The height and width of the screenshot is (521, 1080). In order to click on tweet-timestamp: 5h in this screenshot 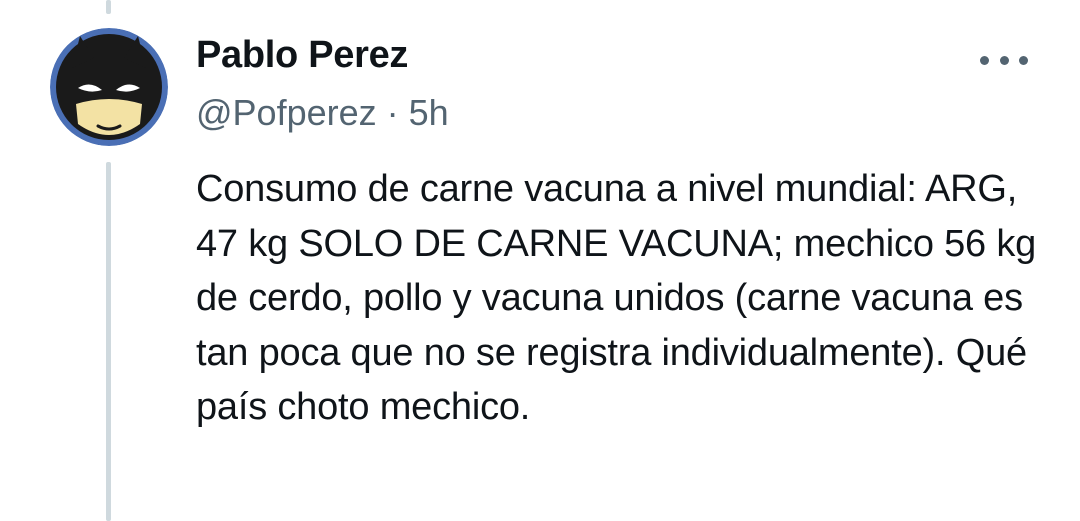, I will do `click(429, 112)`.